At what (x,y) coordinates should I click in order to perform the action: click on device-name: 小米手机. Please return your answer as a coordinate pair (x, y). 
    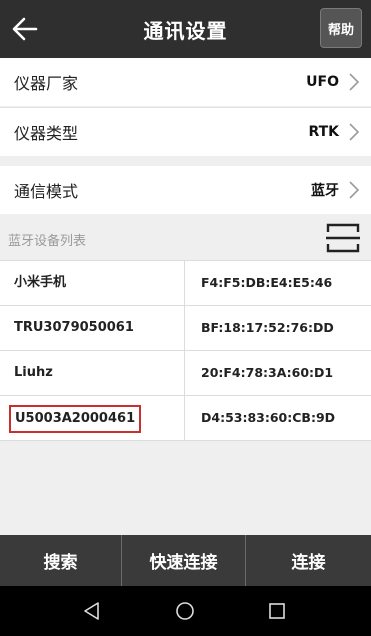
    Looking at the image, I should click on (40, 282).